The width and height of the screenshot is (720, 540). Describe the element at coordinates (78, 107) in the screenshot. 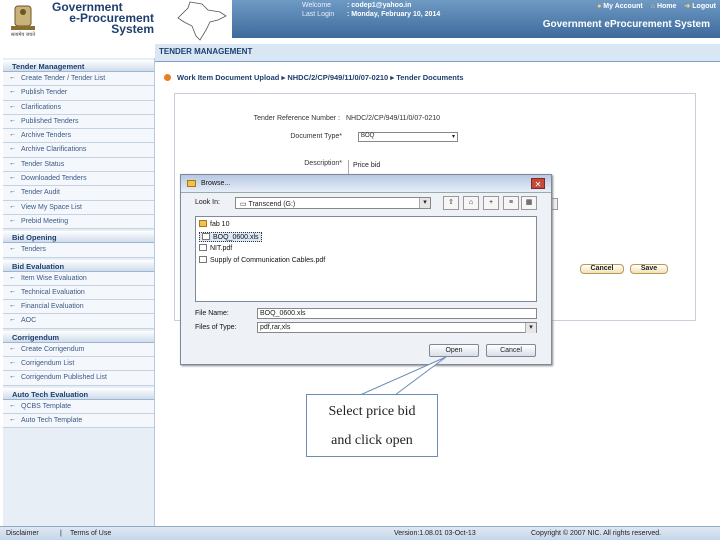

I see `sidebar-item: Clarifications` at that location.